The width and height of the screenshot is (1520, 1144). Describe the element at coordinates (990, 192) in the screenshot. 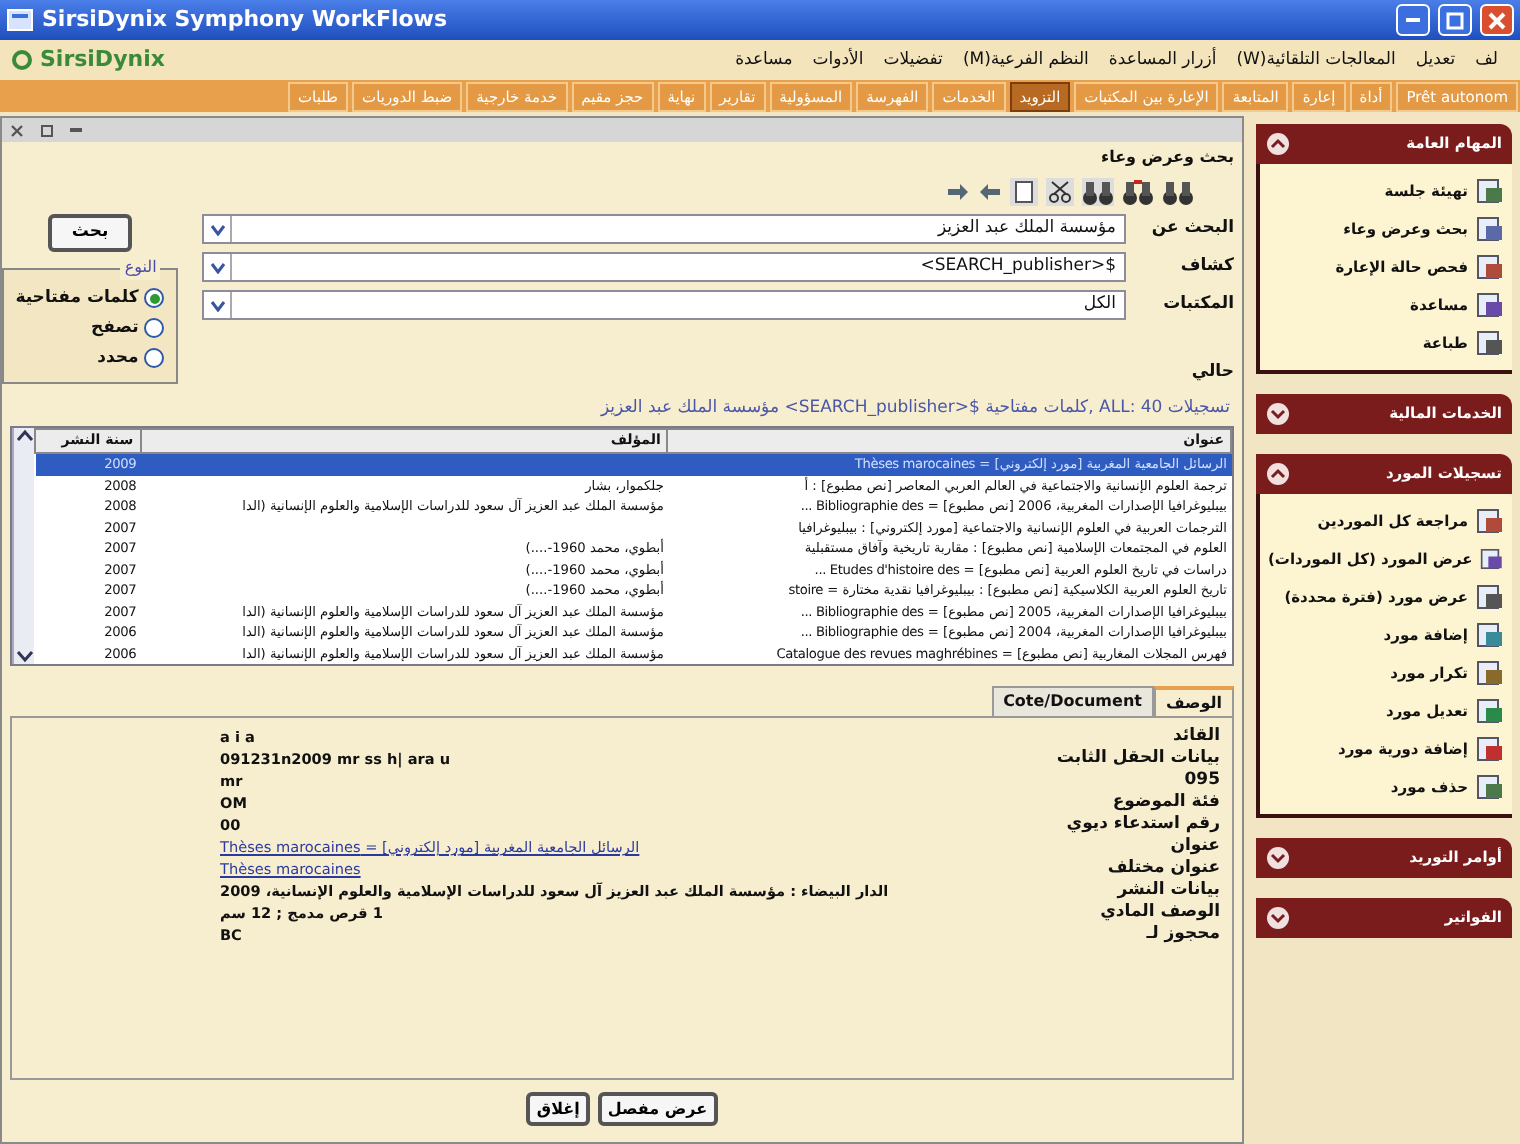

I see `left-arrow-icon` at that location.